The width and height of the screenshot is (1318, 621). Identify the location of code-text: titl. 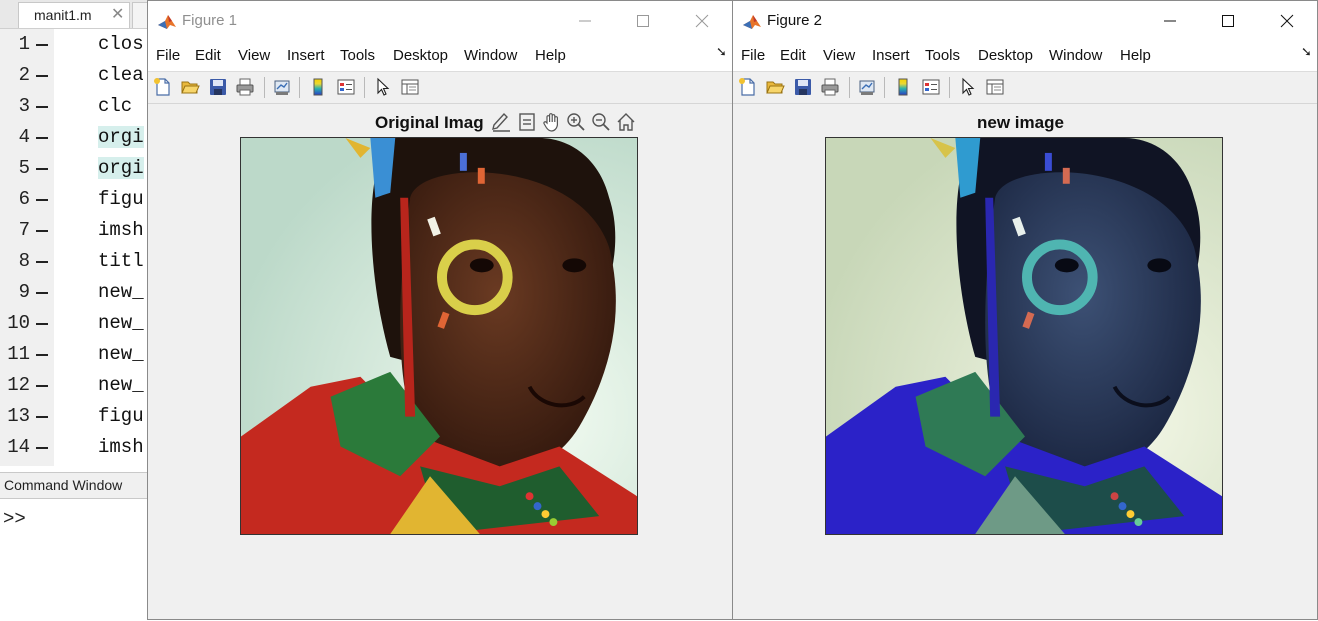
(121, 261).